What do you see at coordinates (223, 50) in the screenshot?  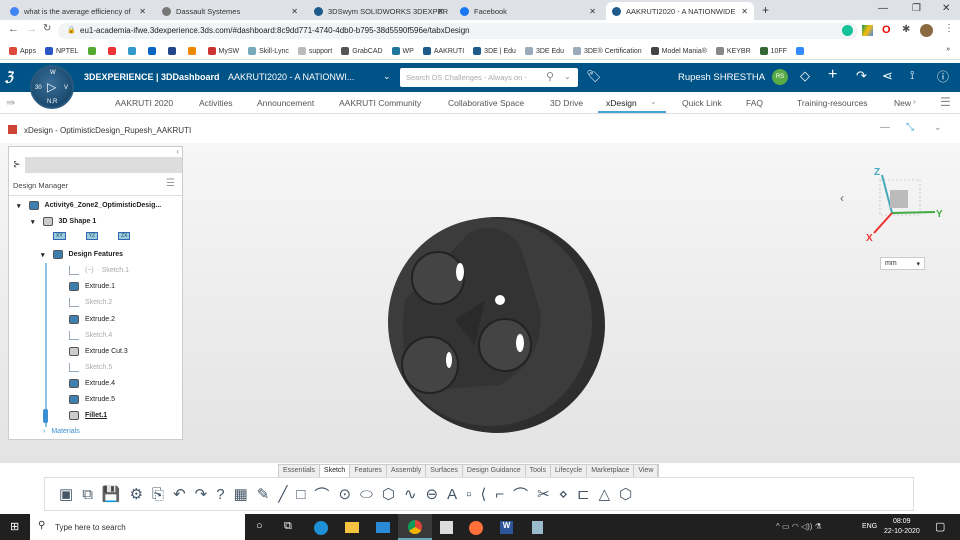 I see `bookmark: MySW` at bounding box center [223, 50].